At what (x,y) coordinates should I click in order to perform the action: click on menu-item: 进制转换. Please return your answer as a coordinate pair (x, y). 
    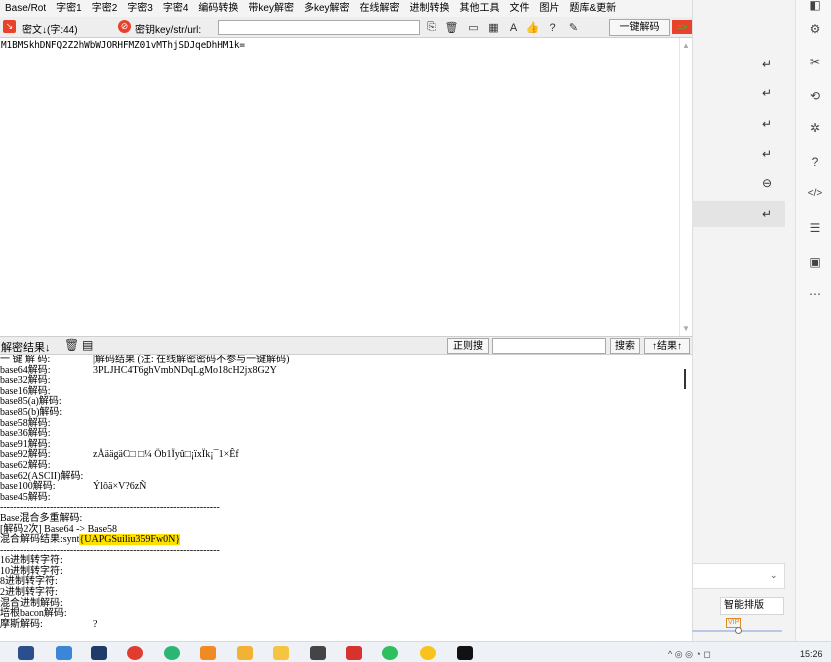
    Looking at the image, I should click on (430, 8).